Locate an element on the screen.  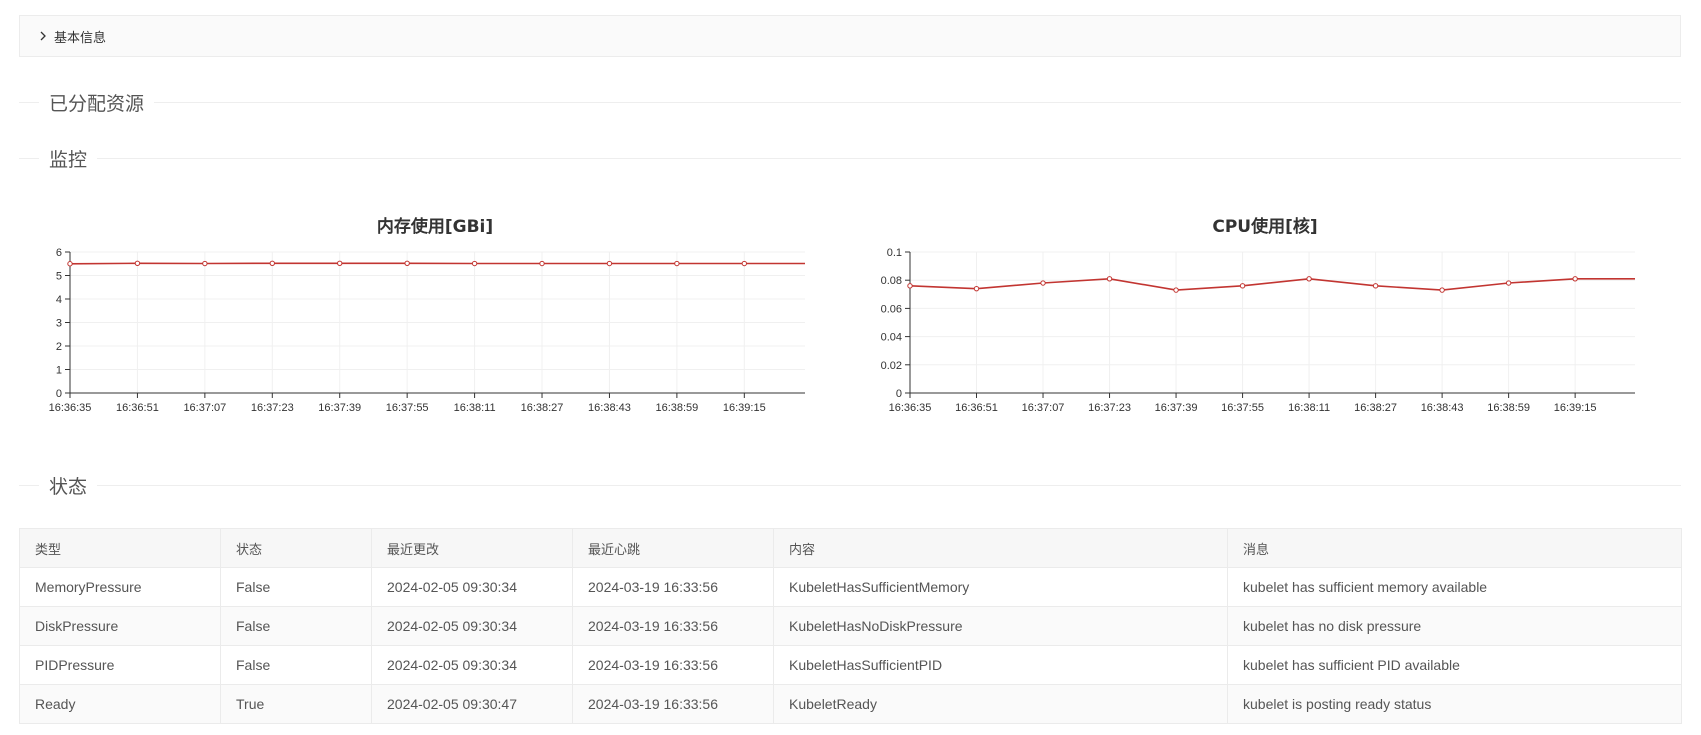
series-line is located at coordinates (437, 263).